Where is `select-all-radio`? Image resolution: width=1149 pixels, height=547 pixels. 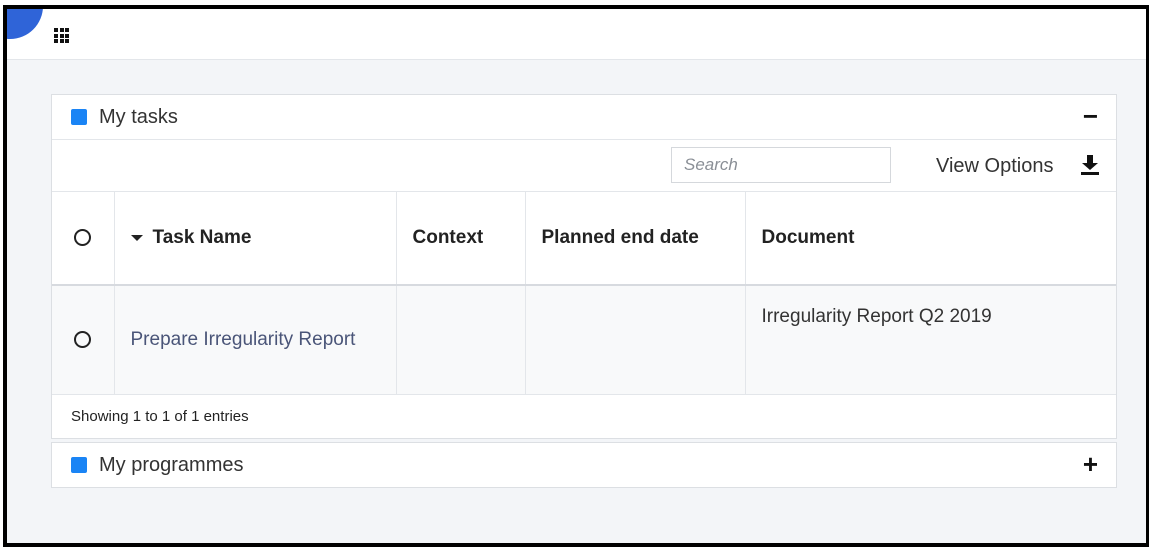 select-all-radio is located at coordinates (83, 238).